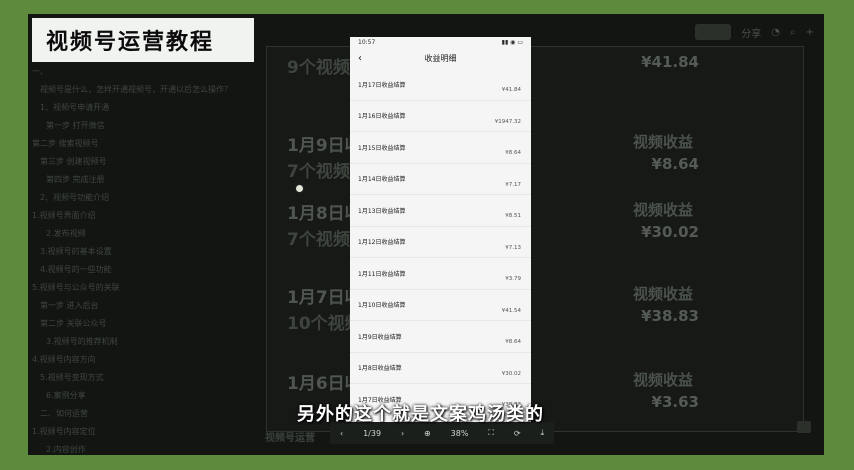 The height and width of the screenshot is (470, 854). What do you see at coordinates (144, 287) in the screenshot?
I see `outline-item: 5.视频号与公众号的关联` at bounding box center [144, 287].